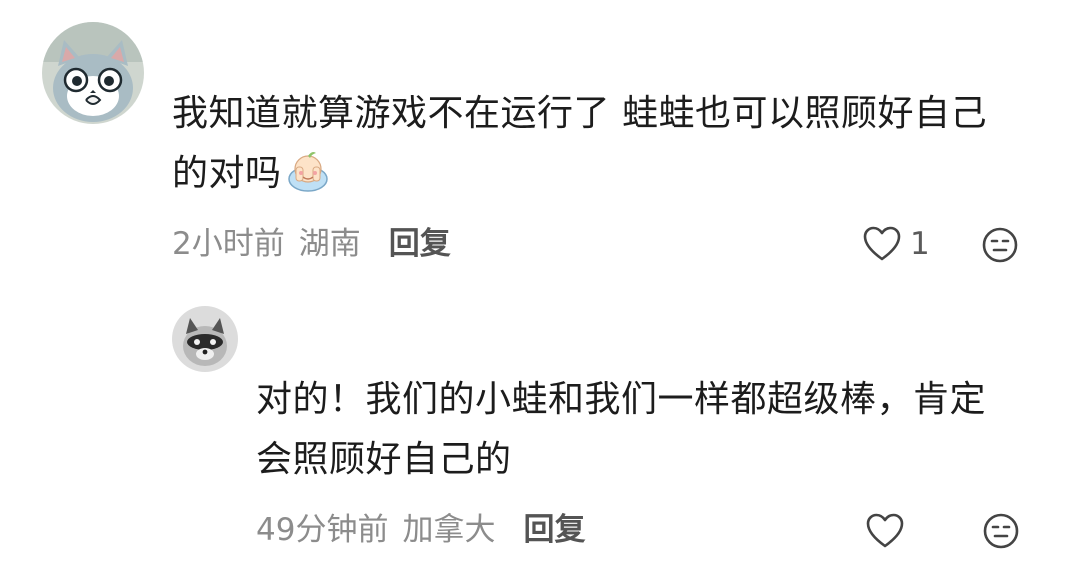 Image resolution: width=1080 pixels, height=581 pixels. I want to click on reply-time: 49分钟前, so click(322, 530).